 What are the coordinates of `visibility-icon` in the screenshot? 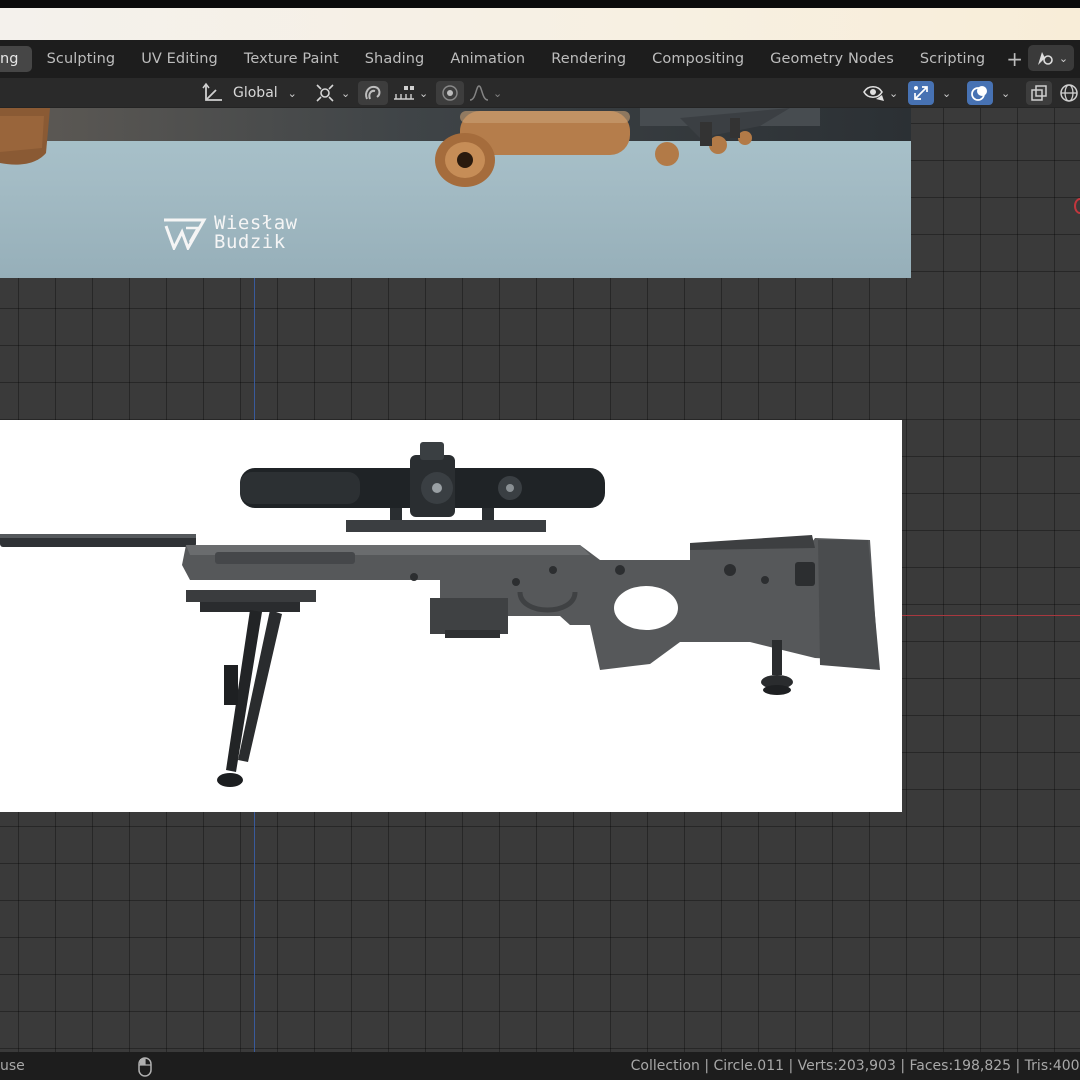 It's located at (873, 93).